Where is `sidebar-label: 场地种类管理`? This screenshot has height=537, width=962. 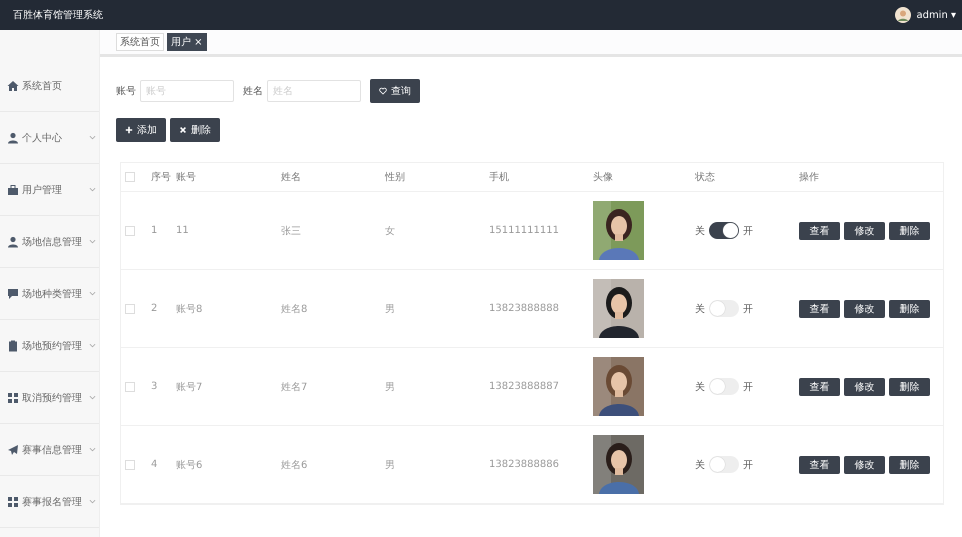
sidebar-label: 场地种类管理 is located at coordinates (52, 294).